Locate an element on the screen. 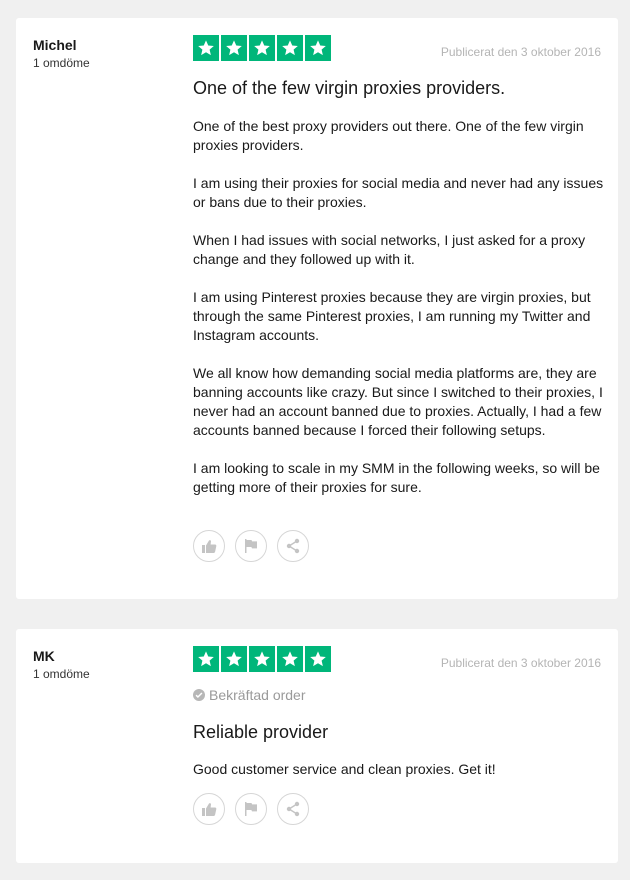 This screenshot has width=630, height=880. check-circle-icon is located at coordinates (199, 695).